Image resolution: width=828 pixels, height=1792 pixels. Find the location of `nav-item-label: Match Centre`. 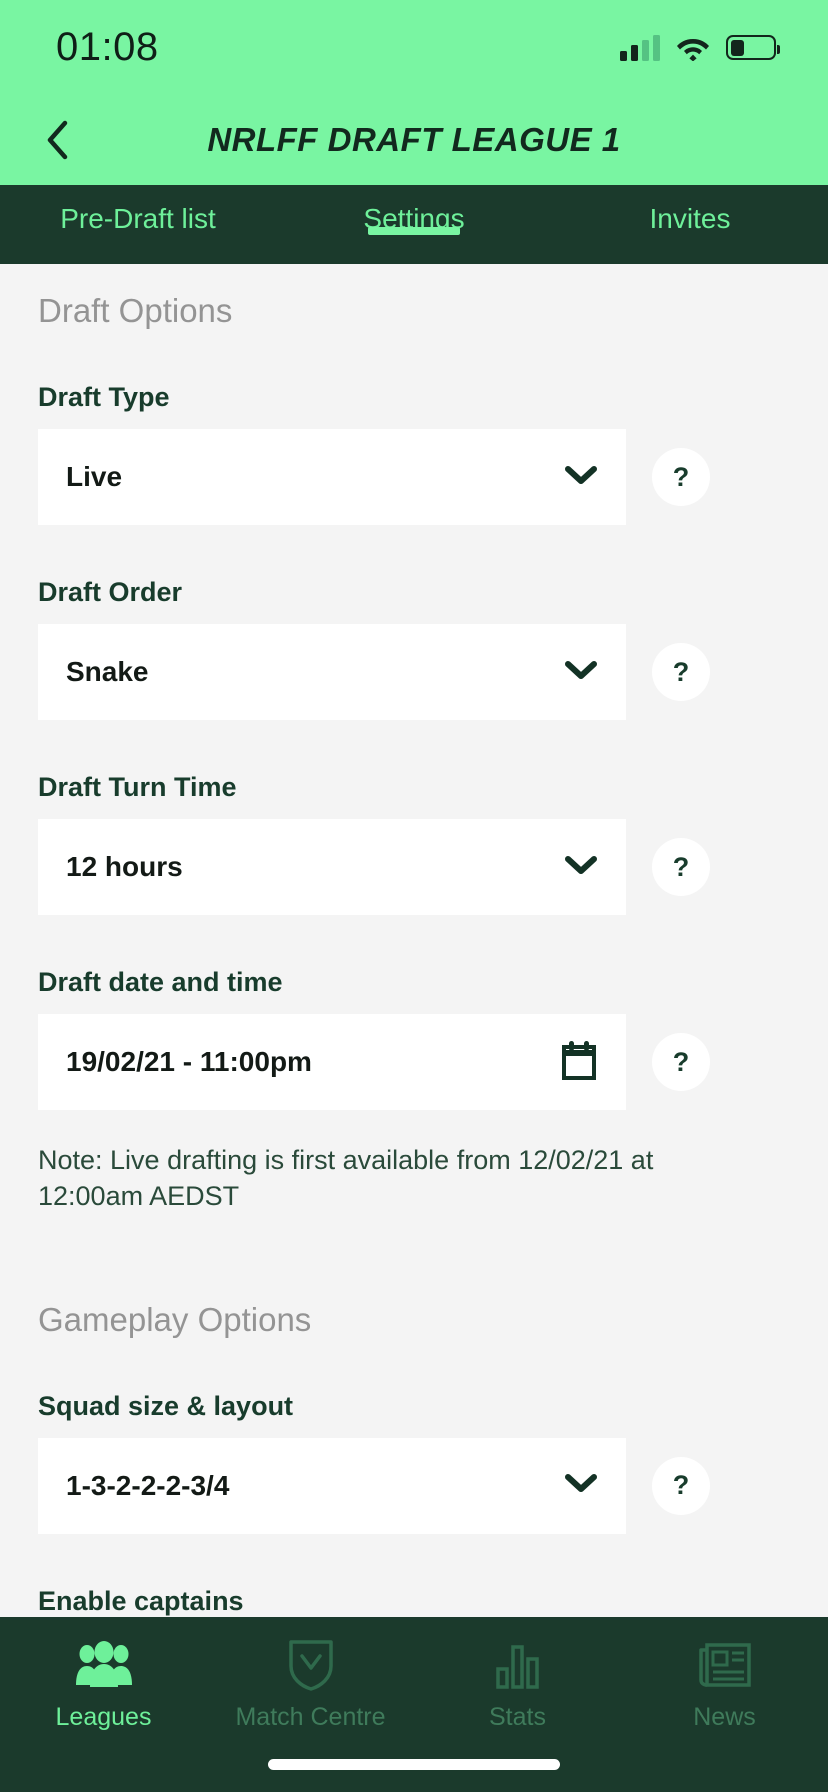

nav-item-label: Match Centre is located at coordinates (310, 1717).